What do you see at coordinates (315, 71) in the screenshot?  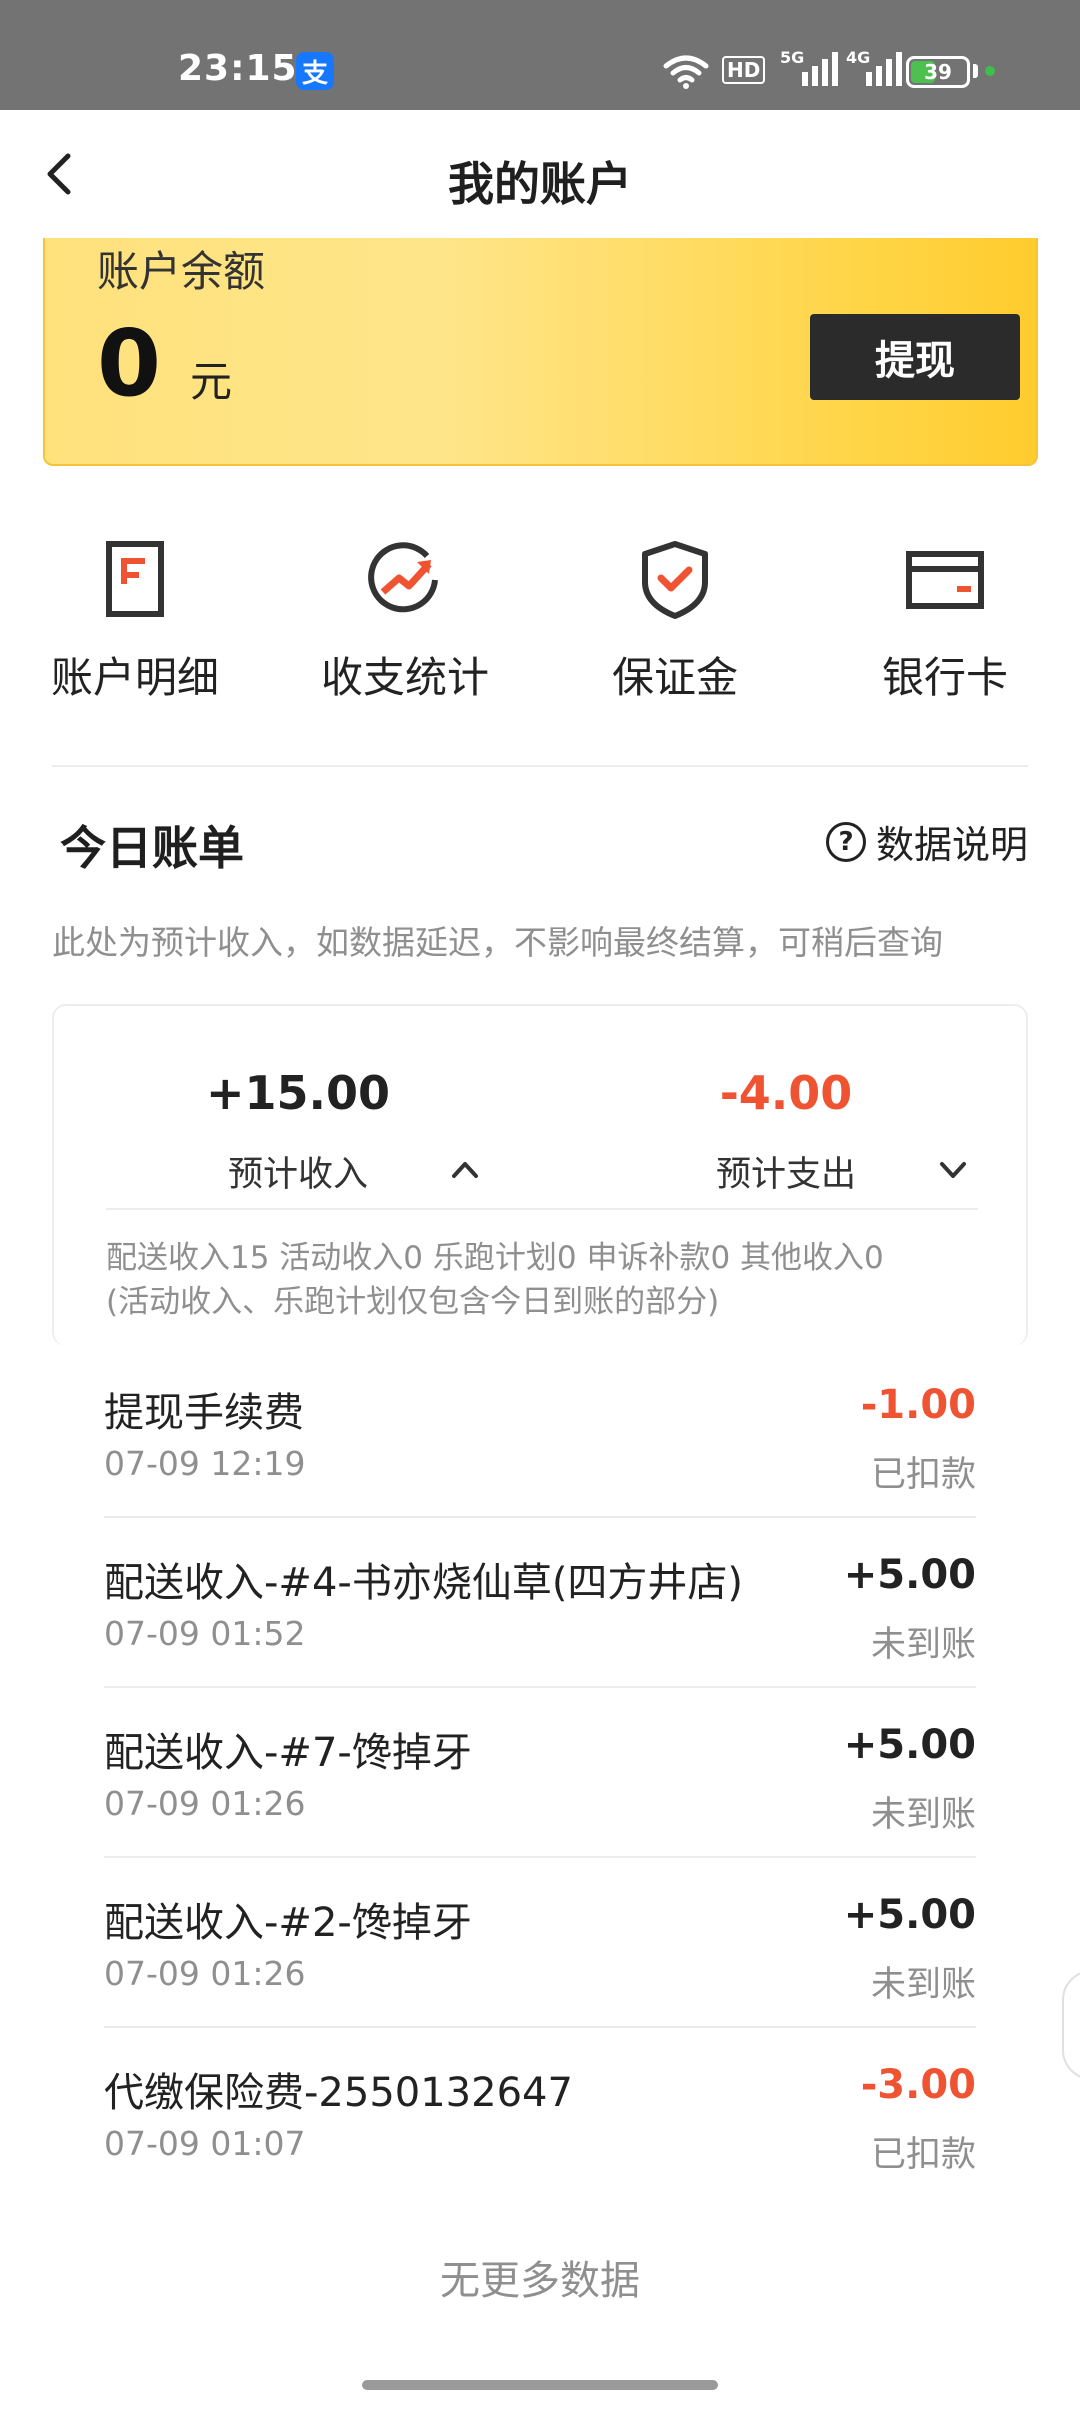 I see `alipay-icon: 支` at bounding box center [315, 71].